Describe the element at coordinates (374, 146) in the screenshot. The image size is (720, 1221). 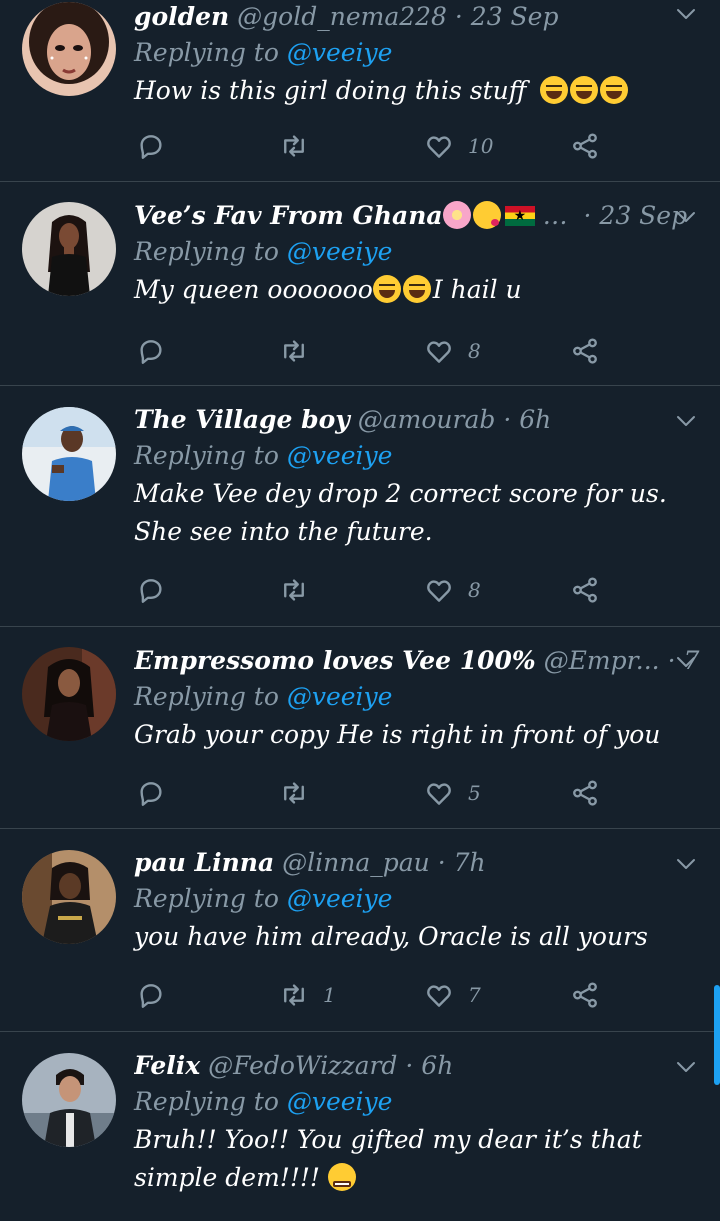
I see `tweet-actions: 10` at that location.